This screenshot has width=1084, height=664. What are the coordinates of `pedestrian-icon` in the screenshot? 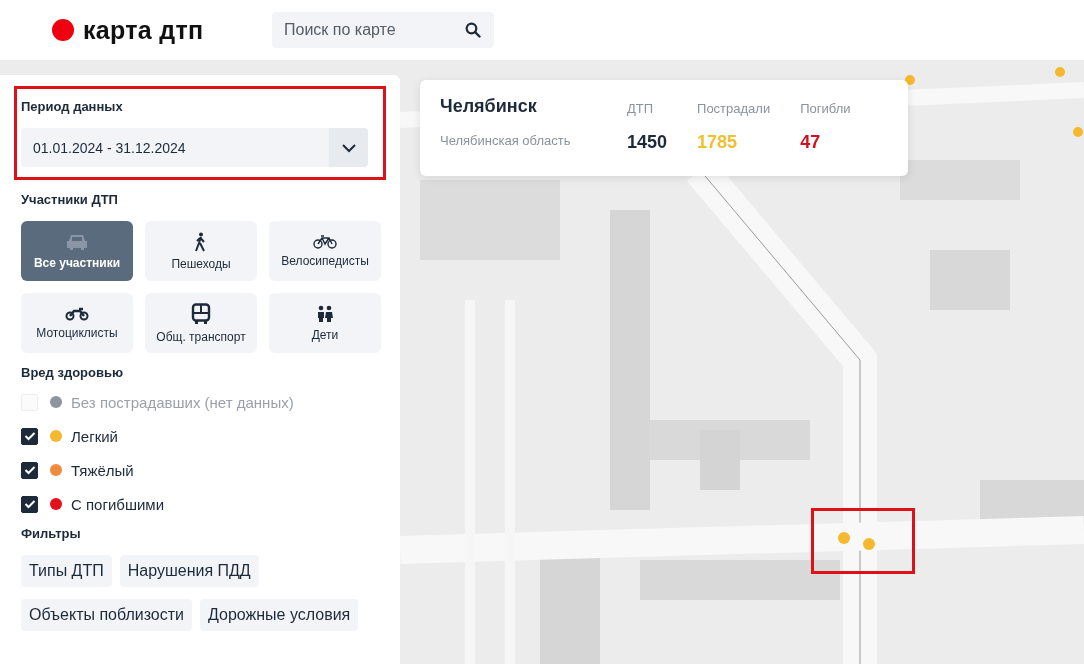 It's located at (201, 241).